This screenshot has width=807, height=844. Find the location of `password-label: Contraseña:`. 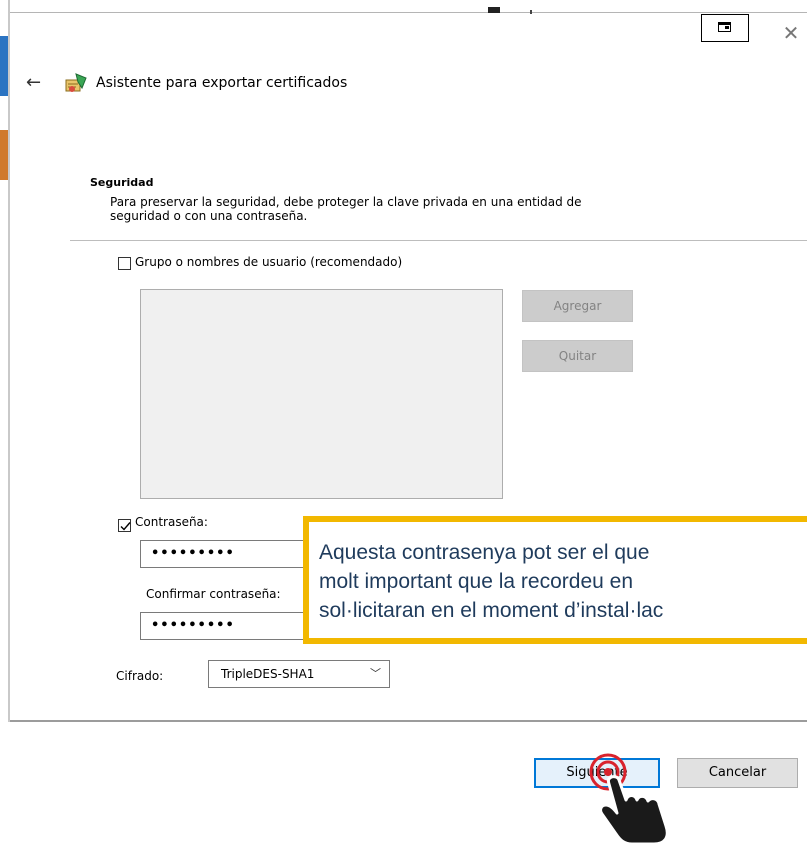

password-label: Contraseña: is located at coordinates (171, 522).